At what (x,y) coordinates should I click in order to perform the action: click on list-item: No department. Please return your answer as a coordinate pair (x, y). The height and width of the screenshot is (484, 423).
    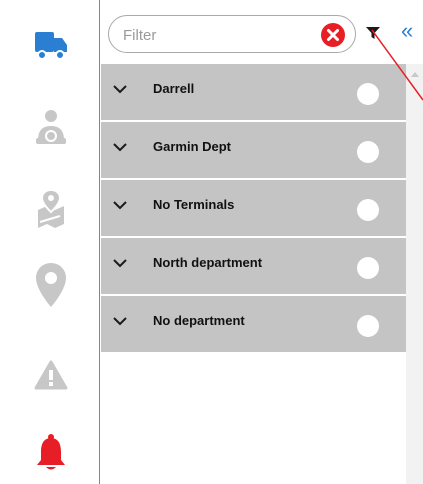
    Looking at the image, I should click on (253, 325).